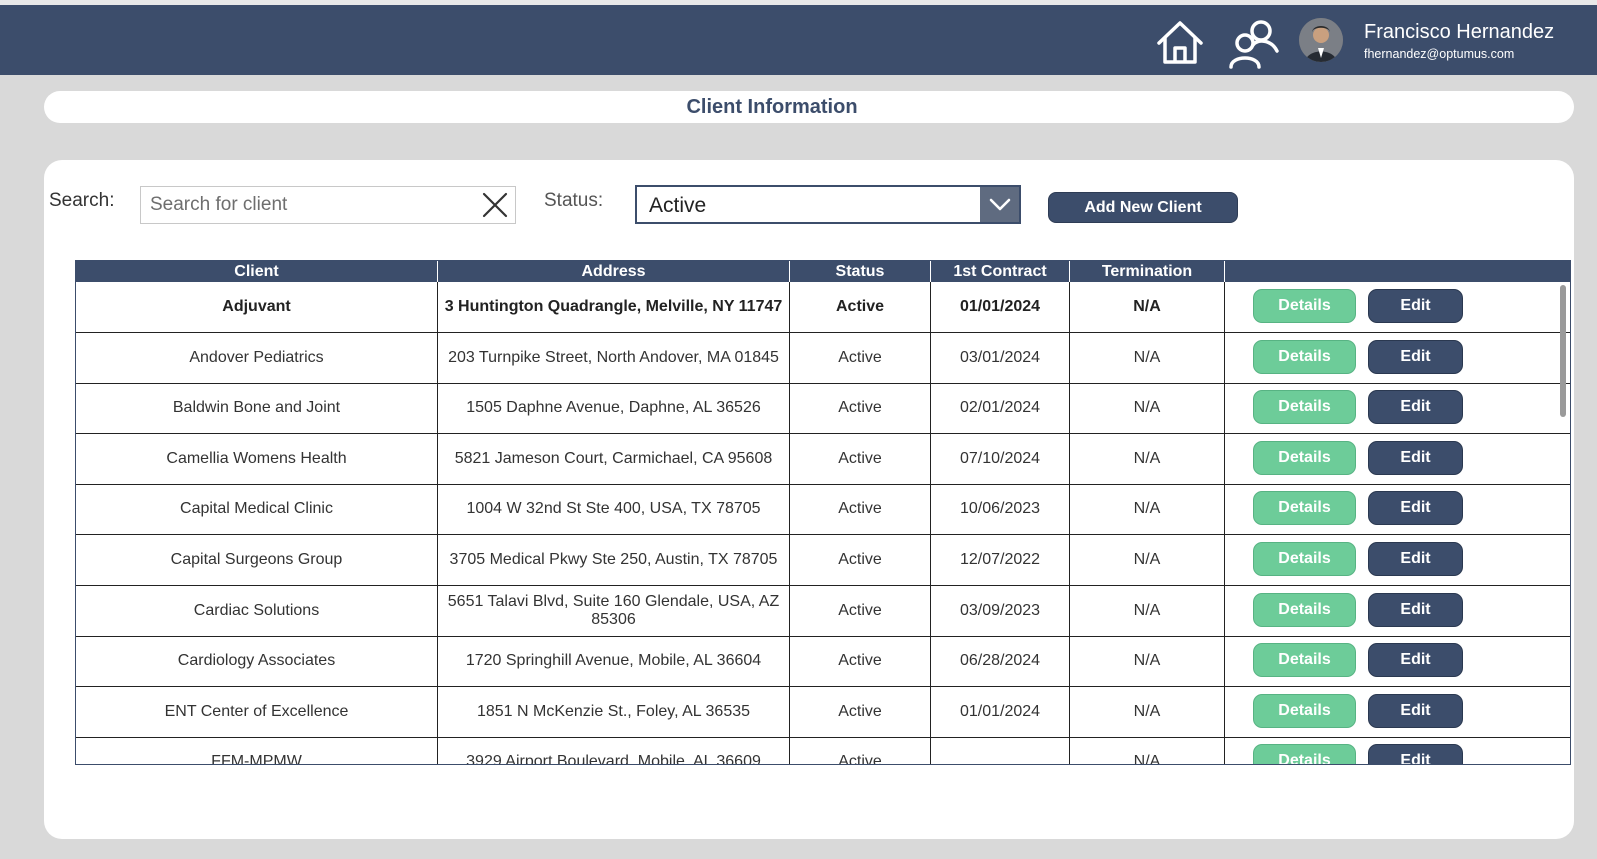 This screenshot has height=859, width=1597. I want to click on cell-client: Cardiology Associates, so click(257, 661).